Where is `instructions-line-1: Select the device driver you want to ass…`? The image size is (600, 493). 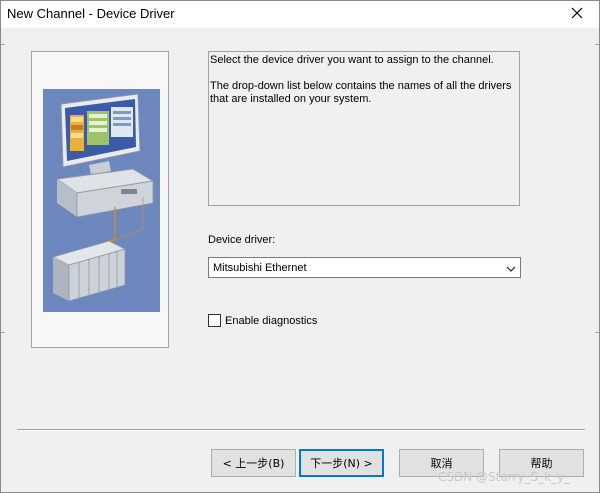 instructions-line-1: Select the device driver you want to ass… is located at coordinates (352, 60).